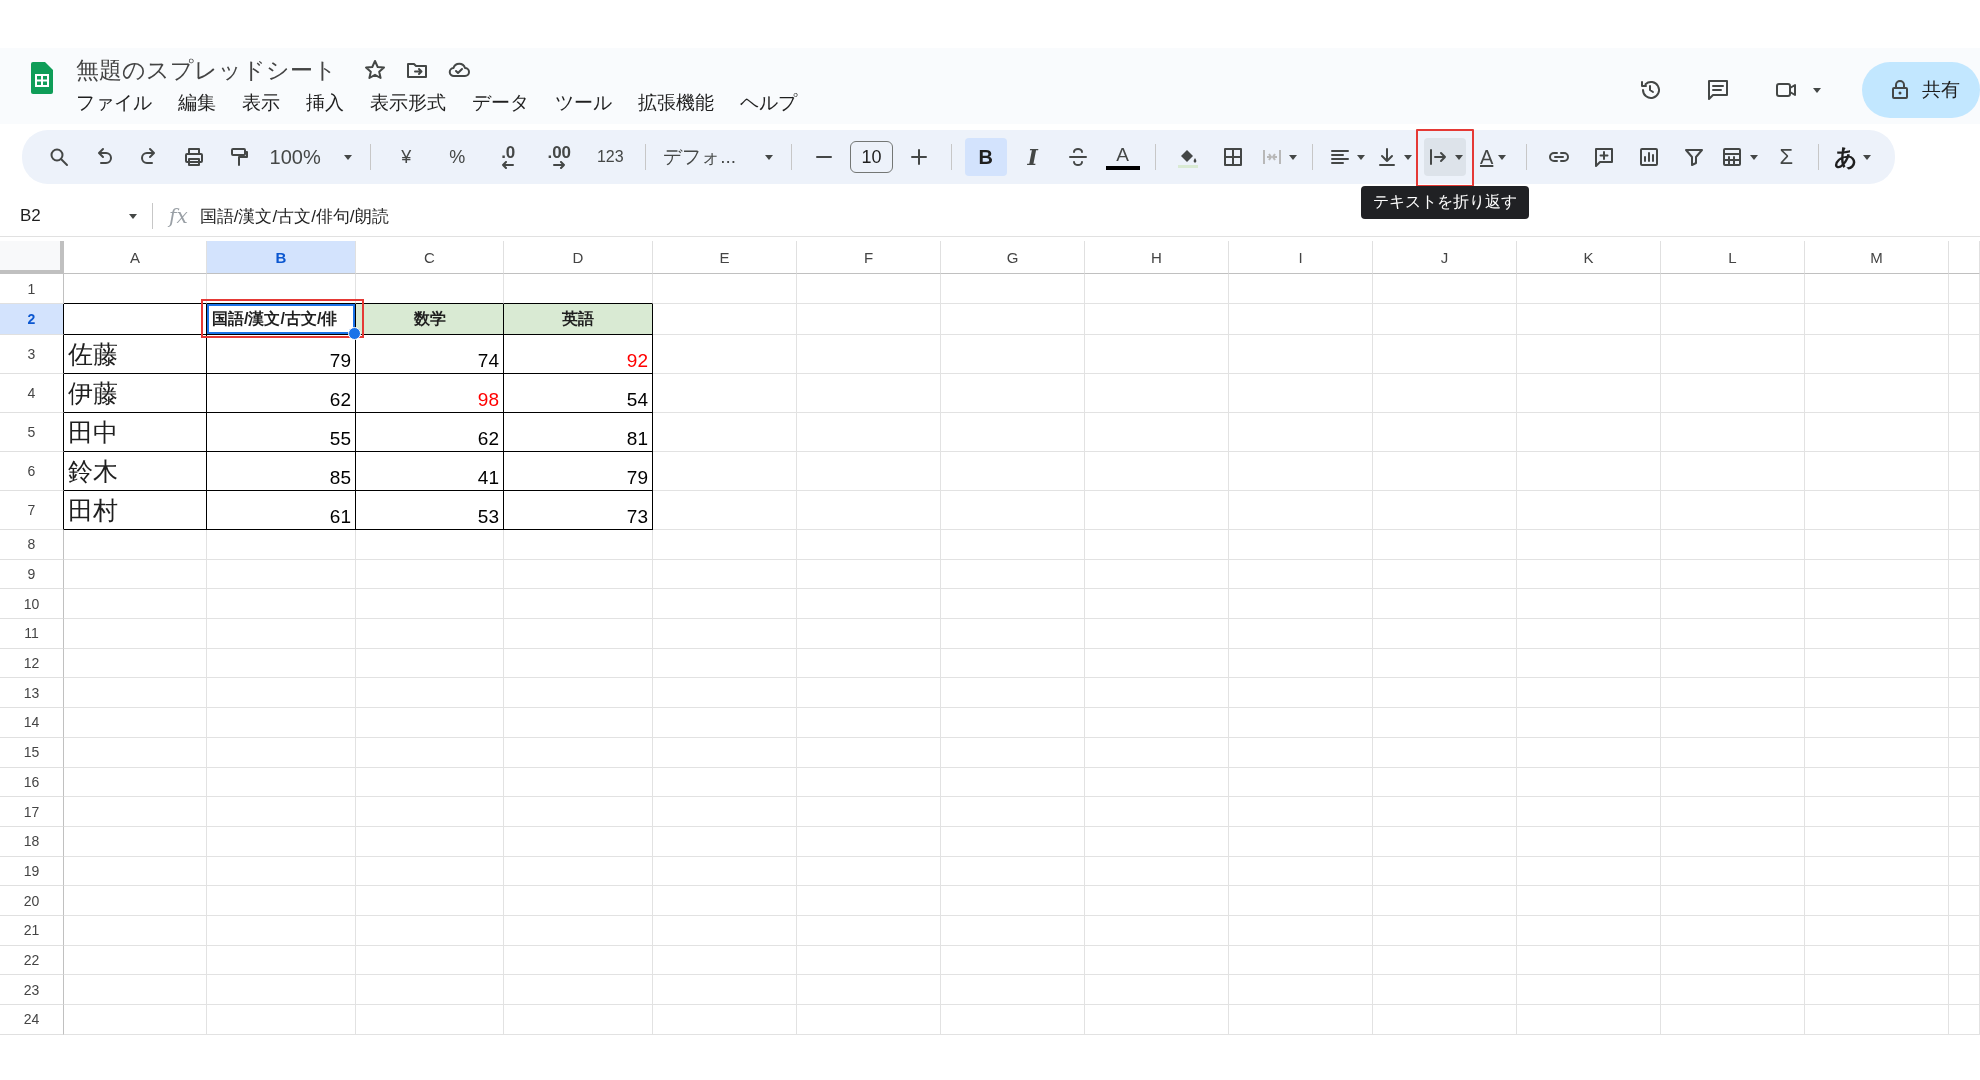  I want to click on table-header-cell: 英語, so click(578, 319).